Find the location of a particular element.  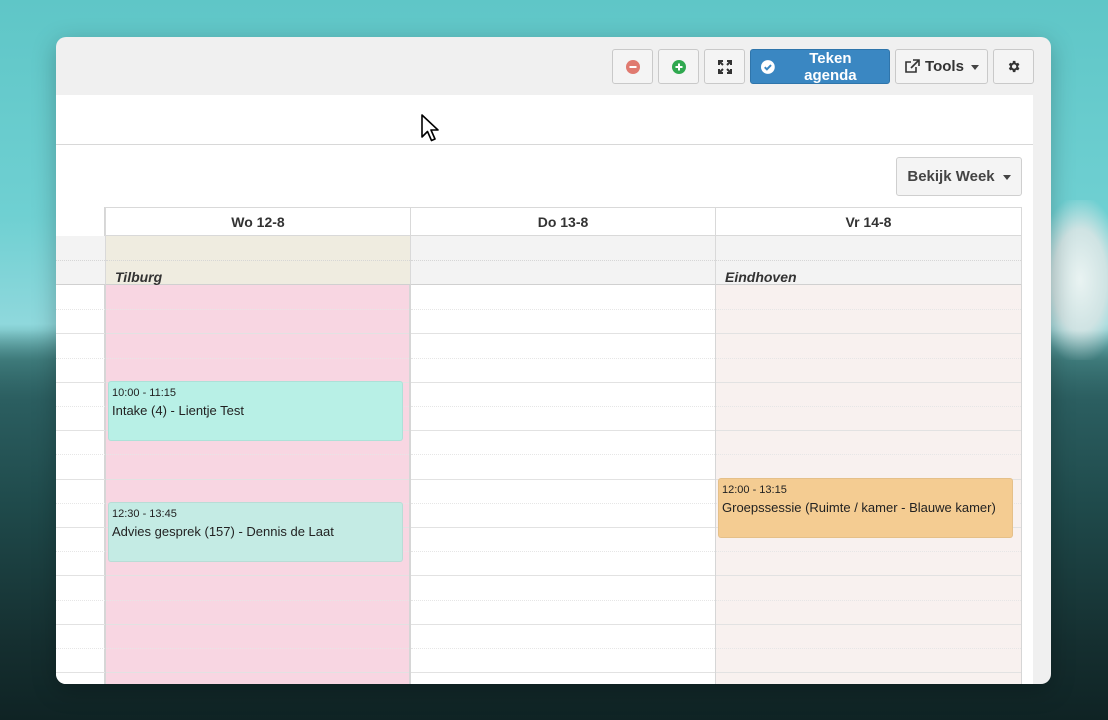

zoom-in-button is located at coordinates (678, 66).